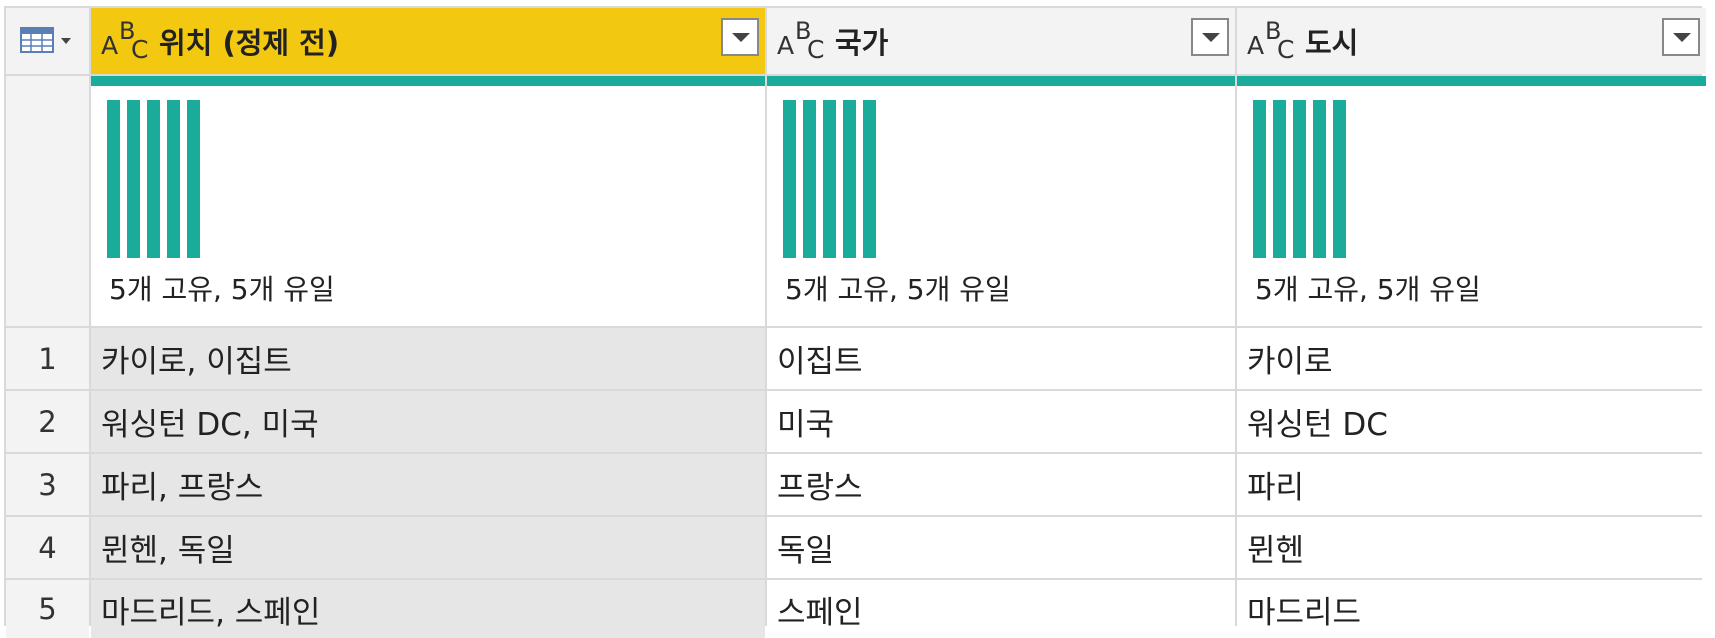 This screenshot has width=1715, height=638. I want to click on column-header-location: A B C 위치 (정제 전), so click(428, 41).